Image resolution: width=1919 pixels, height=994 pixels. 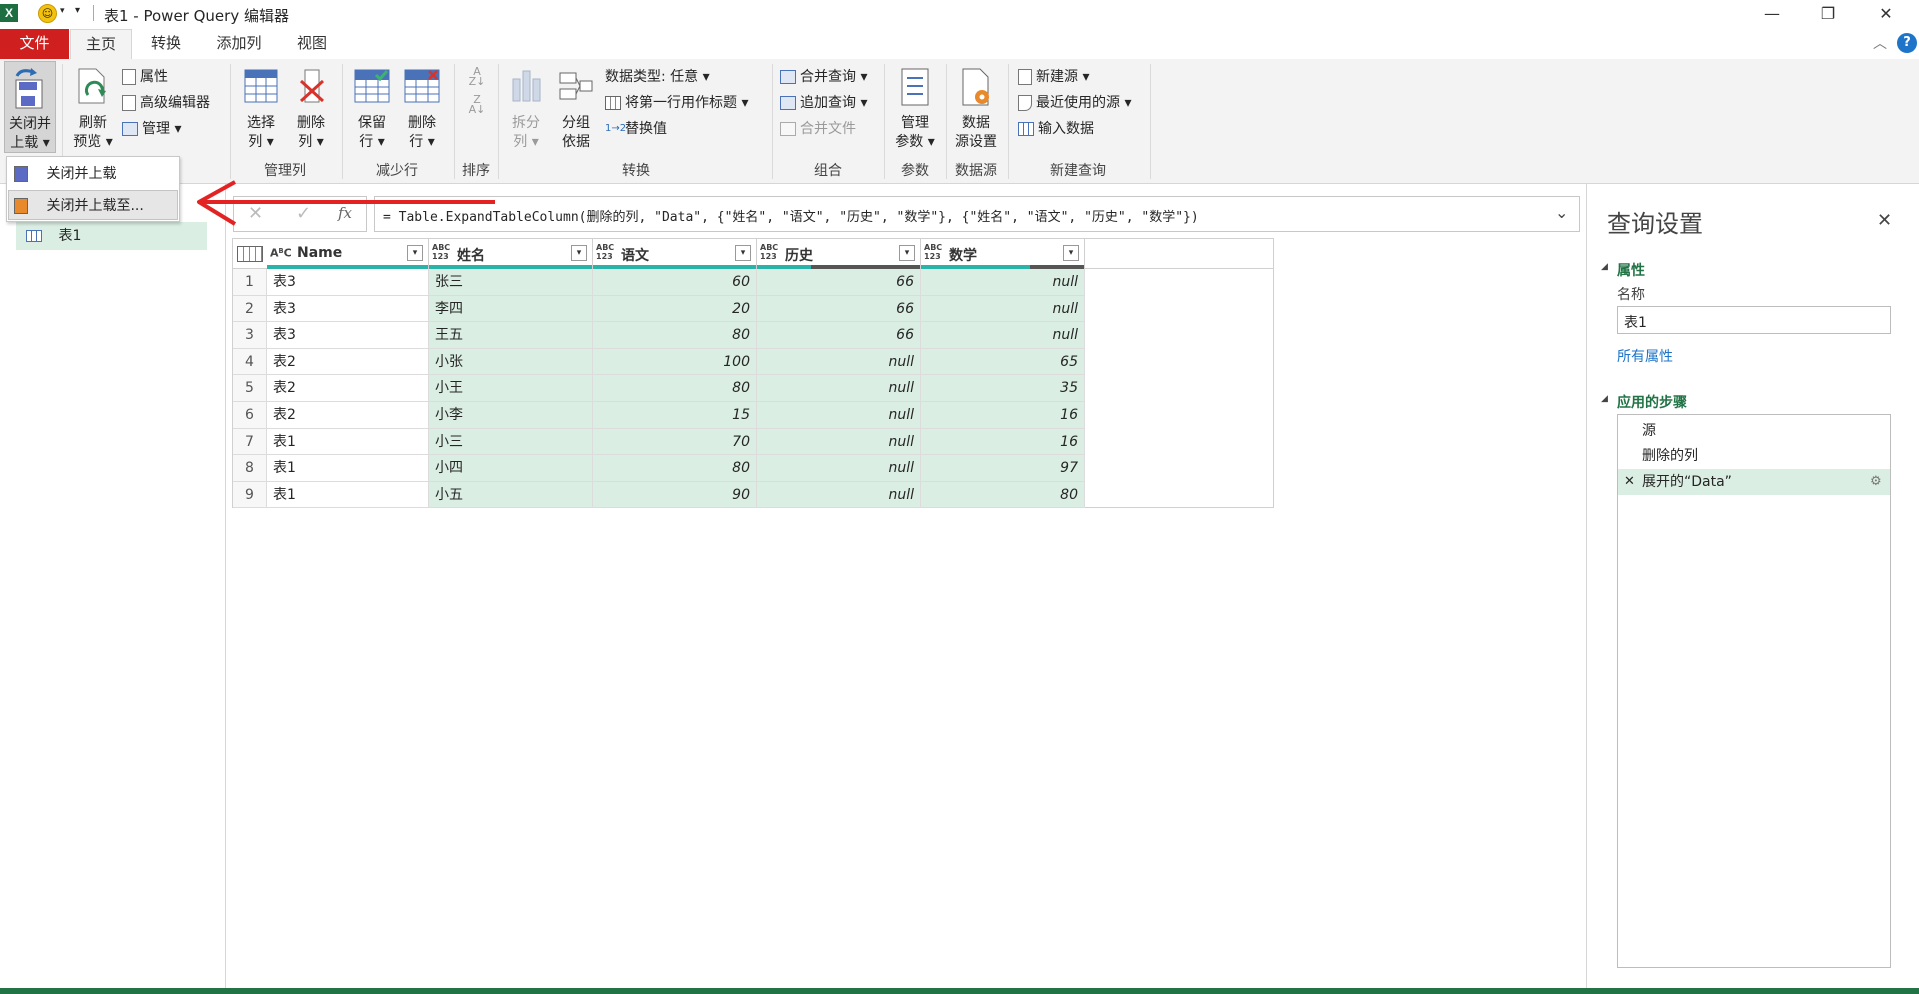 What do you see at coordinates (526, 107) in the screenshot?
I see `split-column-button: 拆分 列 ▾` at bounding box center [526, 107].